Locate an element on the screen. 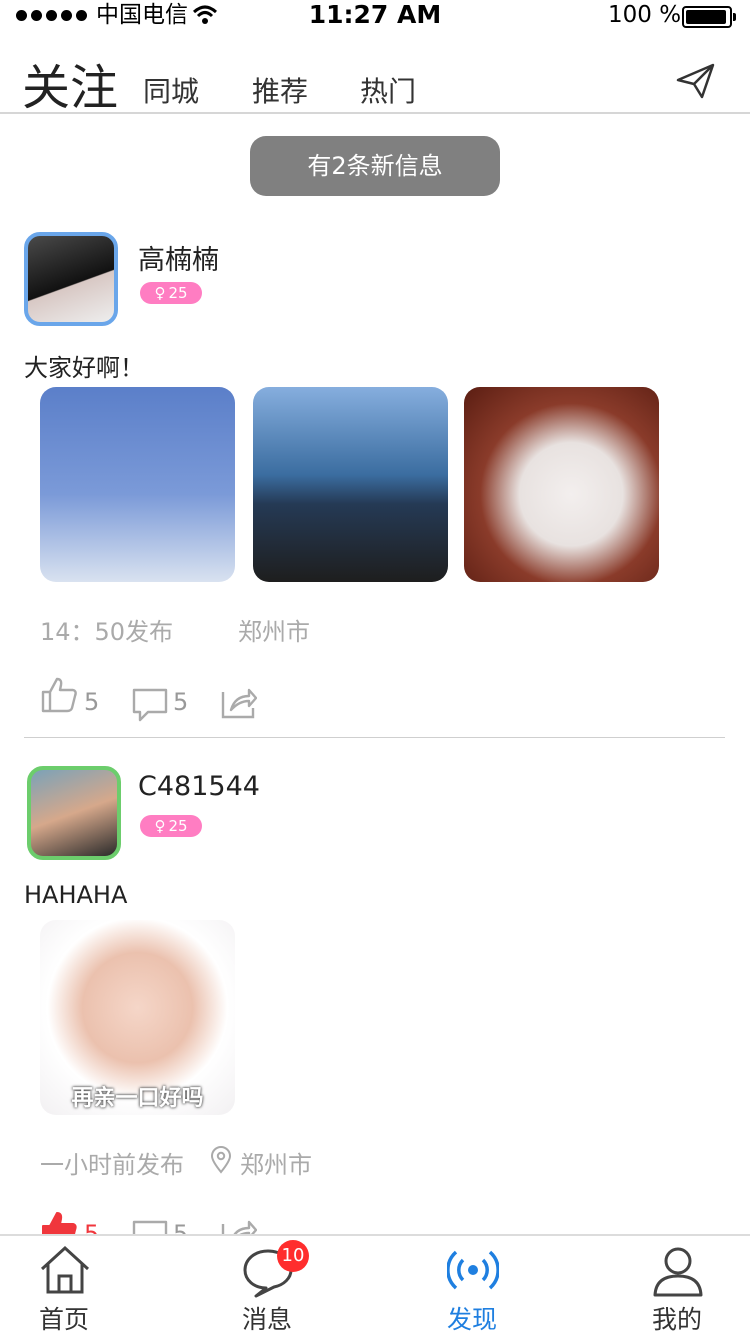 Image resolution: width=750 pixels, height=1336 pixels. battery-icon is located at coordinates (709, 17).